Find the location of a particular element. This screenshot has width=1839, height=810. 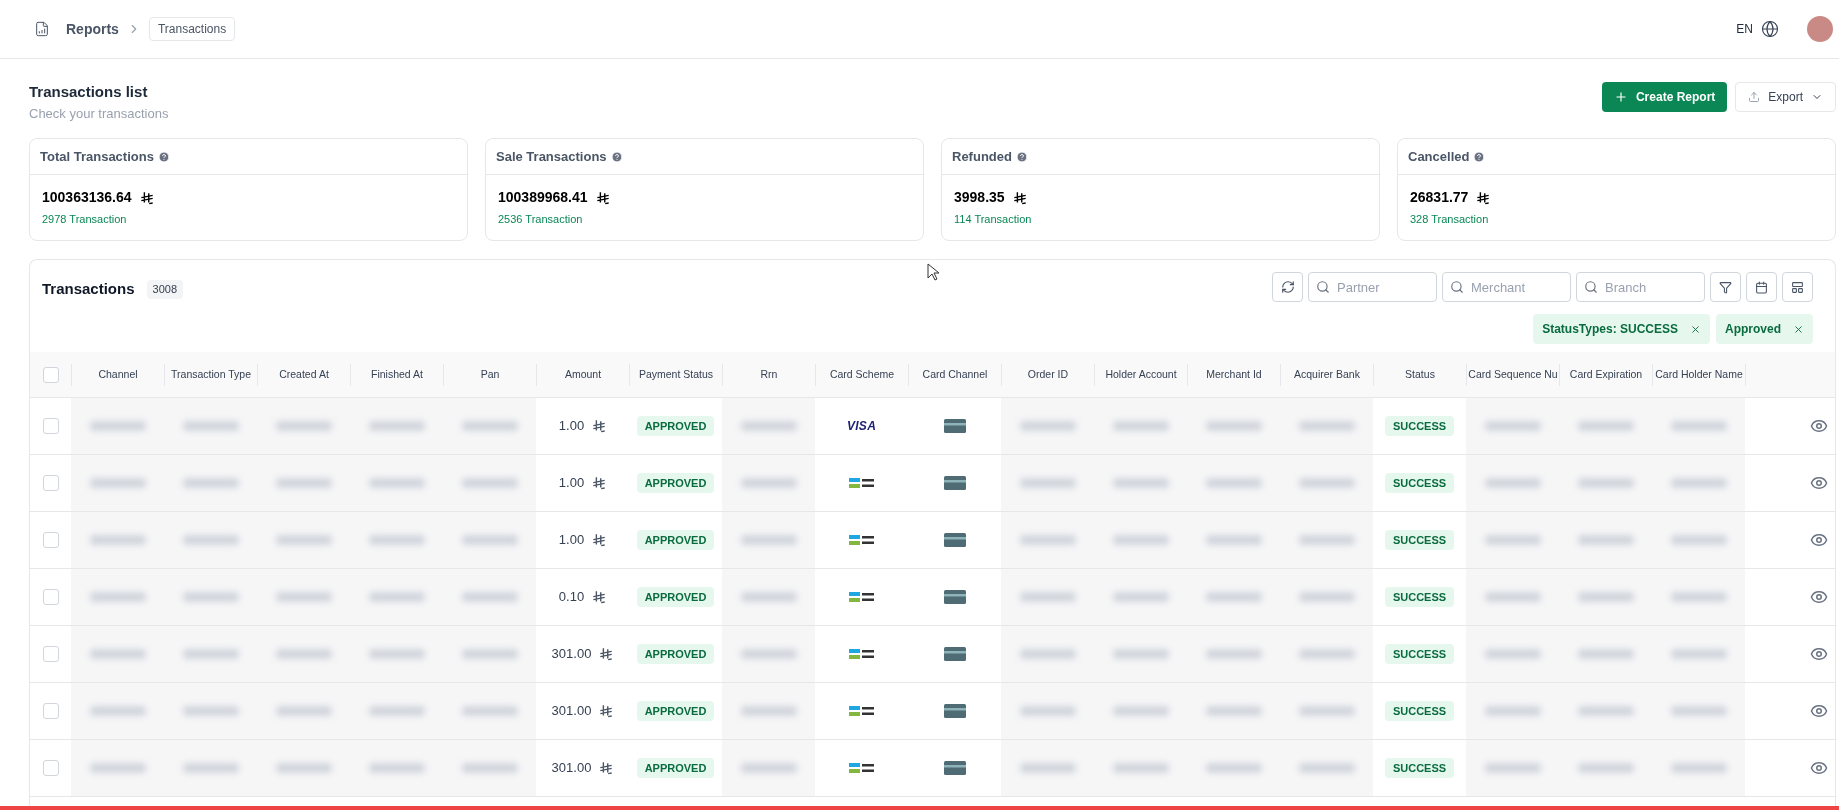

filter-button is located at coordinates (1725, 287).